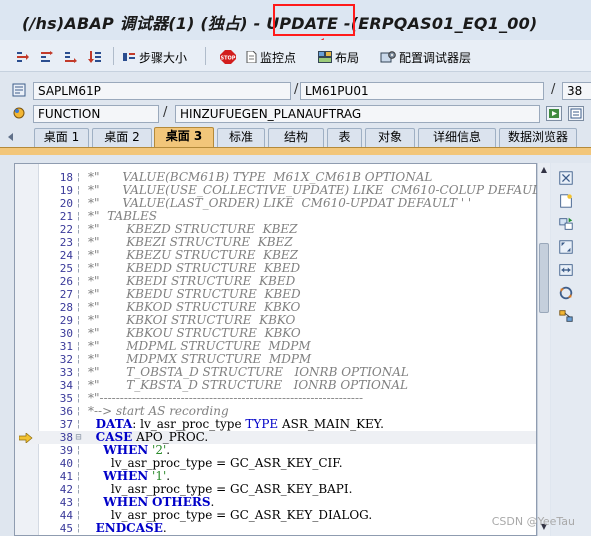  I want to click on current-statement-arrow-icon, so click(26, 438).